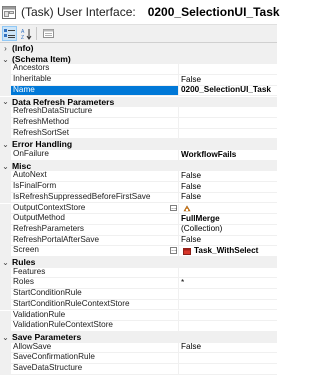 The height and width of the screenshot is (375, 320). I want to click on property-row: ValidationRule, so click(138, 316).